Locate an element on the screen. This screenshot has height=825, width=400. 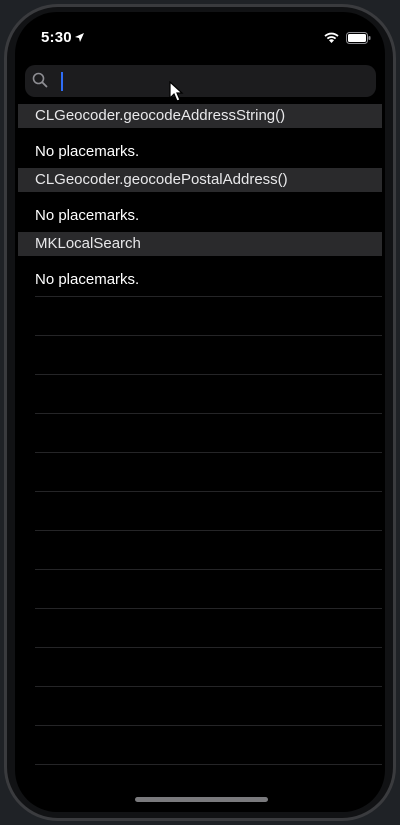
location-icon is located at coordinates (79, 37).